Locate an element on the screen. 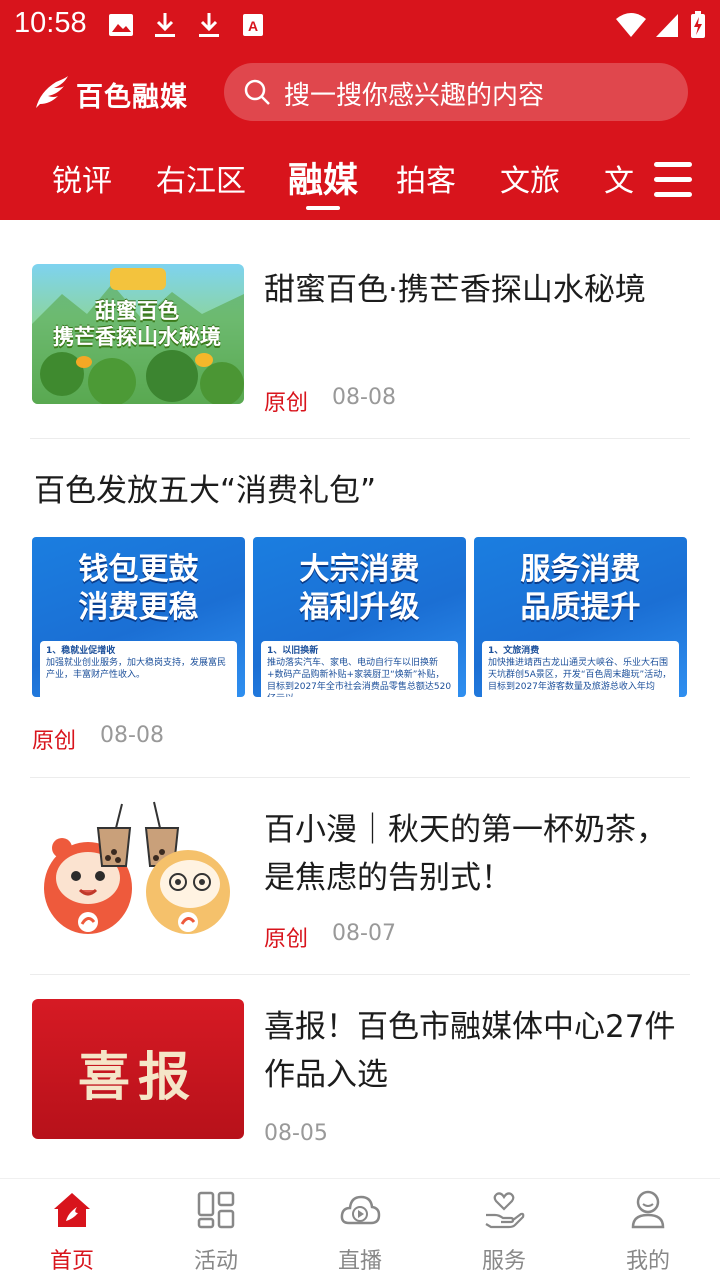  brand-name: 百色融媒 is located at coordinates (132, 97).